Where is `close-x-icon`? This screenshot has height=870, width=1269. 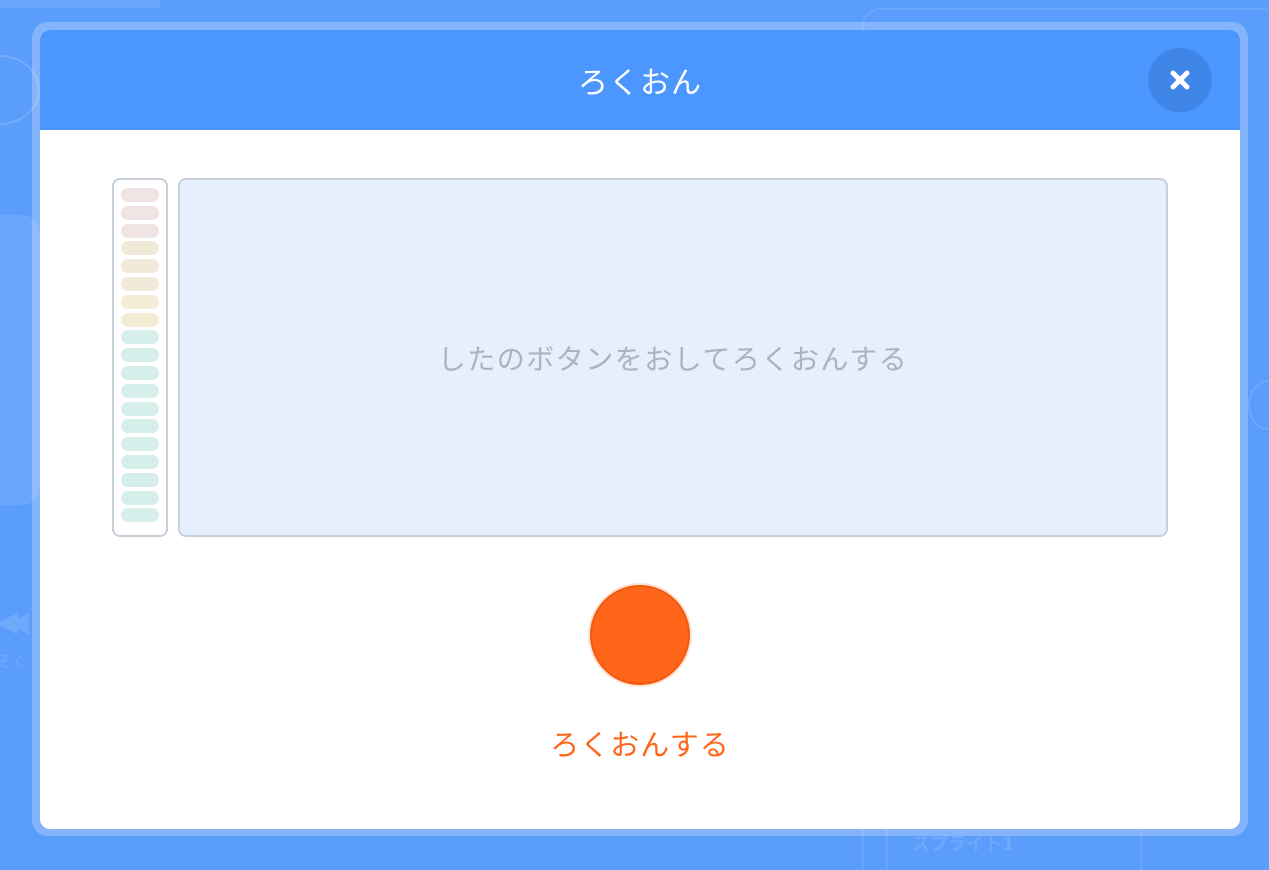
close-x-icon is located at coordinates (1180, 80).